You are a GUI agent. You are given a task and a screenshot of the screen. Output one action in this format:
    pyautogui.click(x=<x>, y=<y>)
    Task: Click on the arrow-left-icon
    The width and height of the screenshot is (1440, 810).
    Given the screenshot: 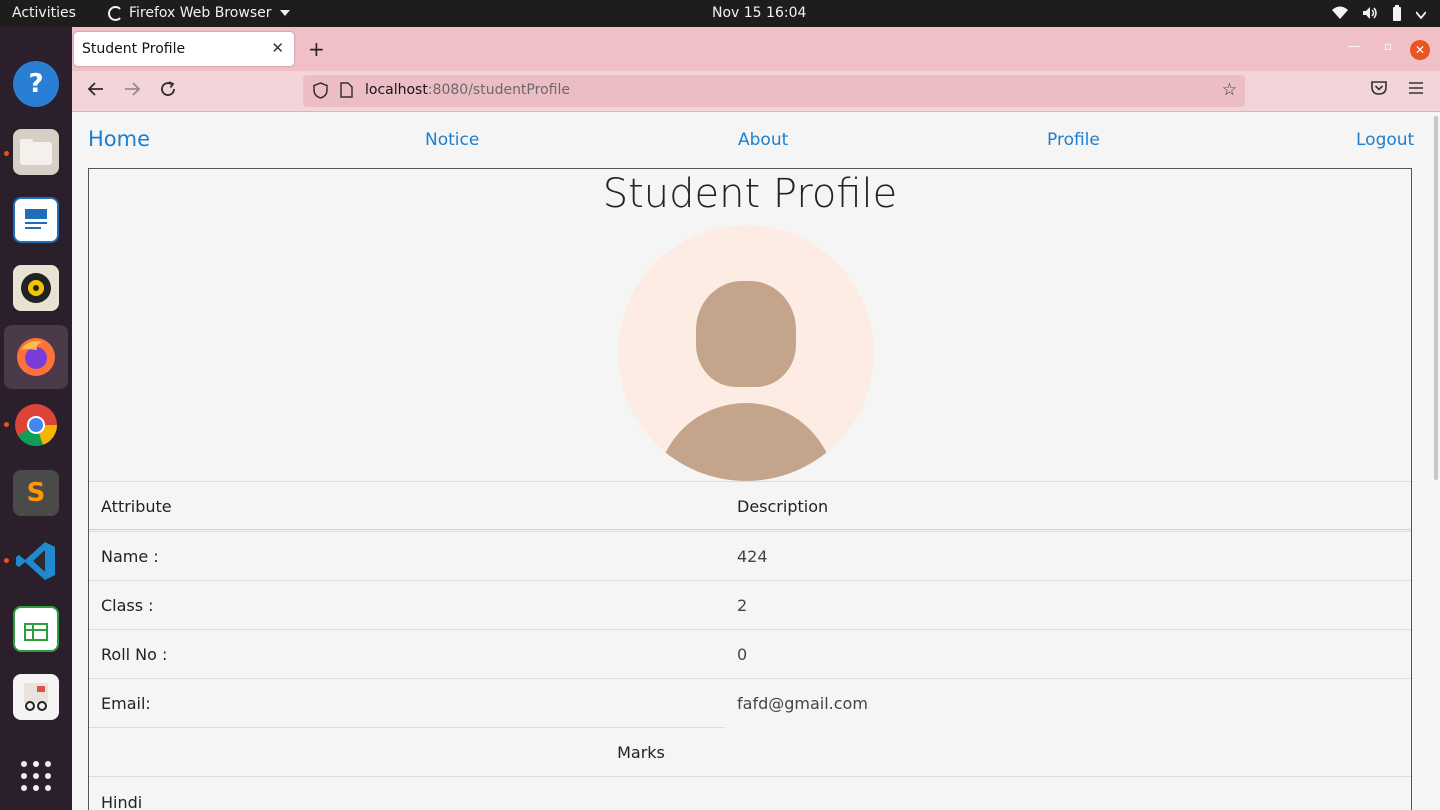 What is the action you would take?
    pyautogui.click(x=95, y=89)
    